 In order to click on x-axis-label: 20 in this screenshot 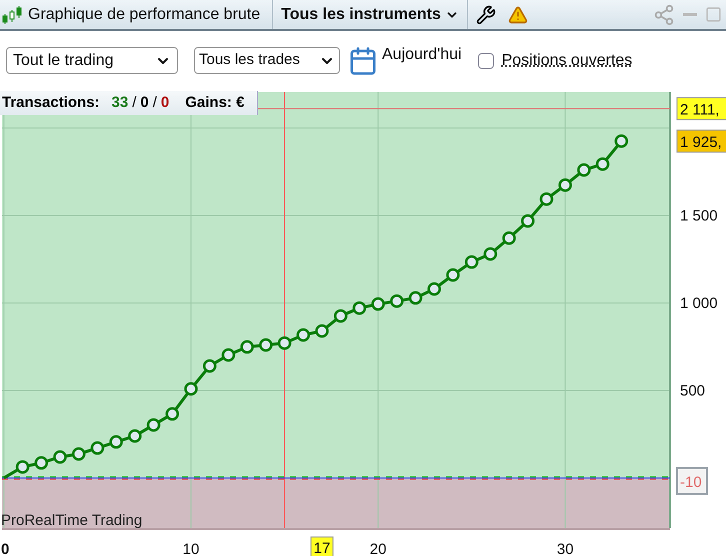, I will do `click(378, 548)`.